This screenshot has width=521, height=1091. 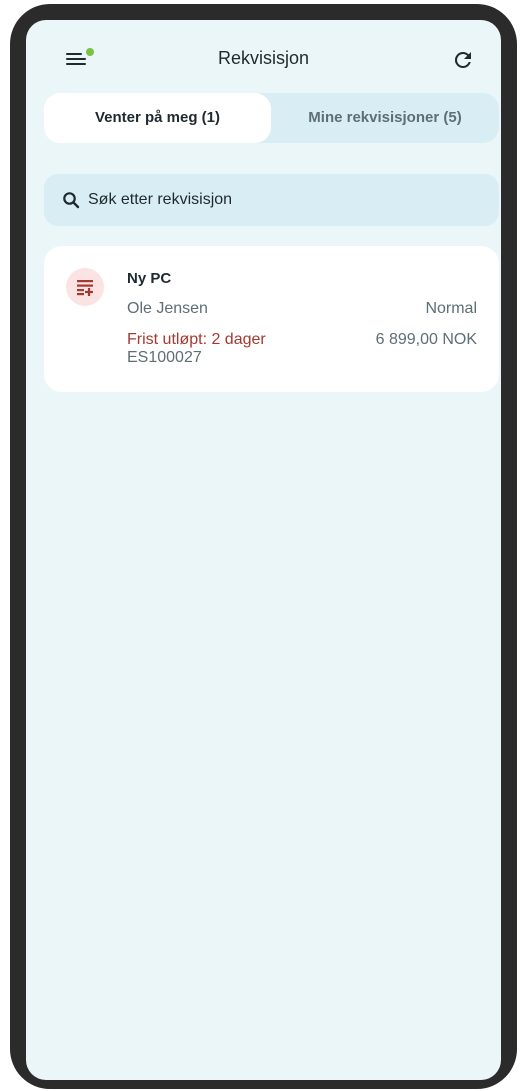 I want to click on requisition-title: Ny PC, so click(x=149, y=278).